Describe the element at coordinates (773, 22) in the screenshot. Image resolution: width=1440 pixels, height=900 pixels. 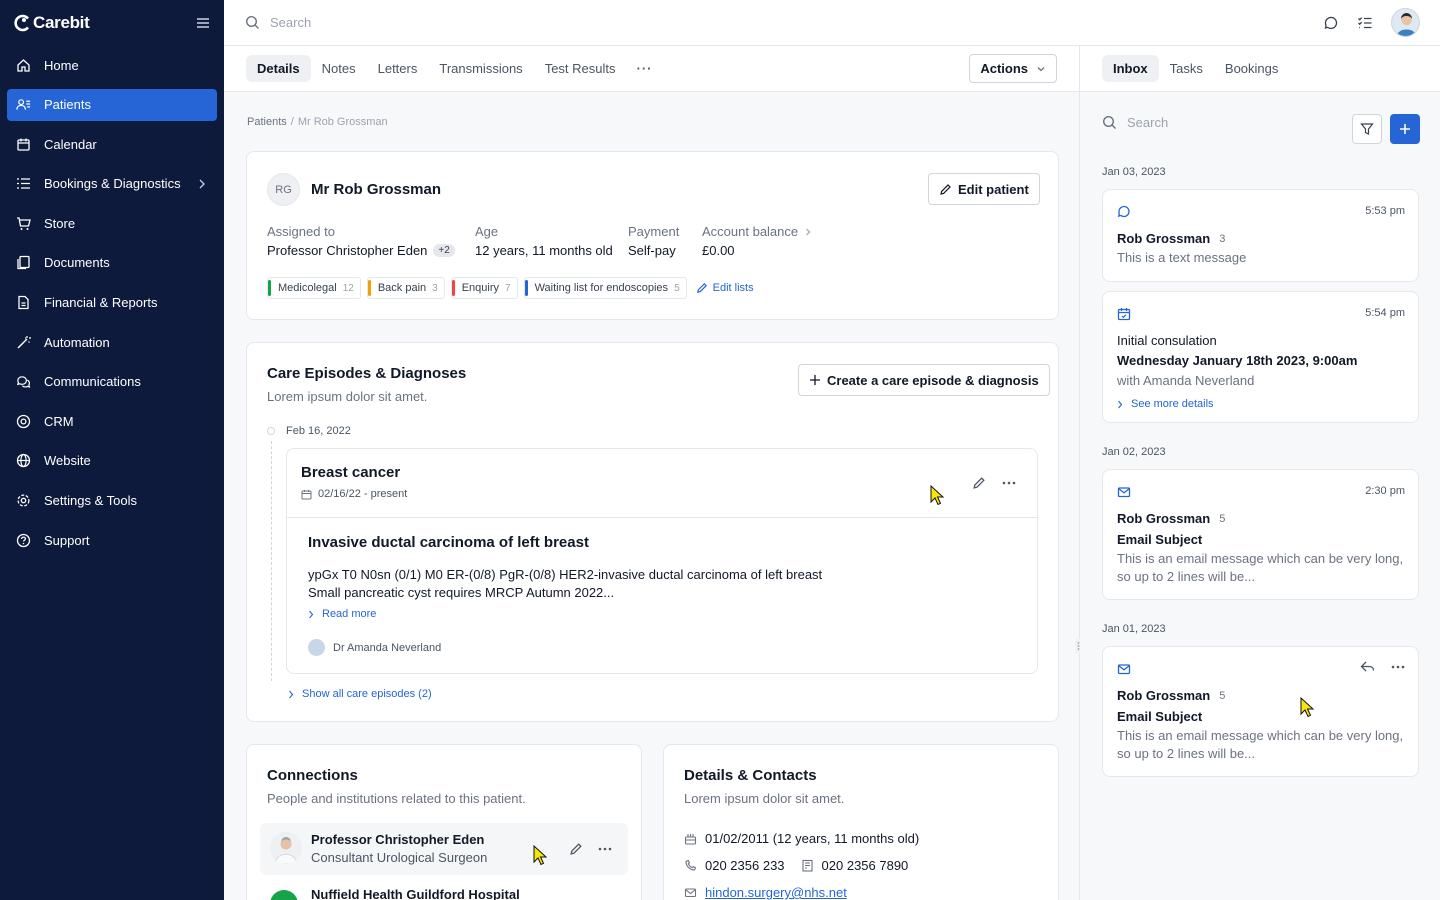
I see `global-search: Search` at that location.